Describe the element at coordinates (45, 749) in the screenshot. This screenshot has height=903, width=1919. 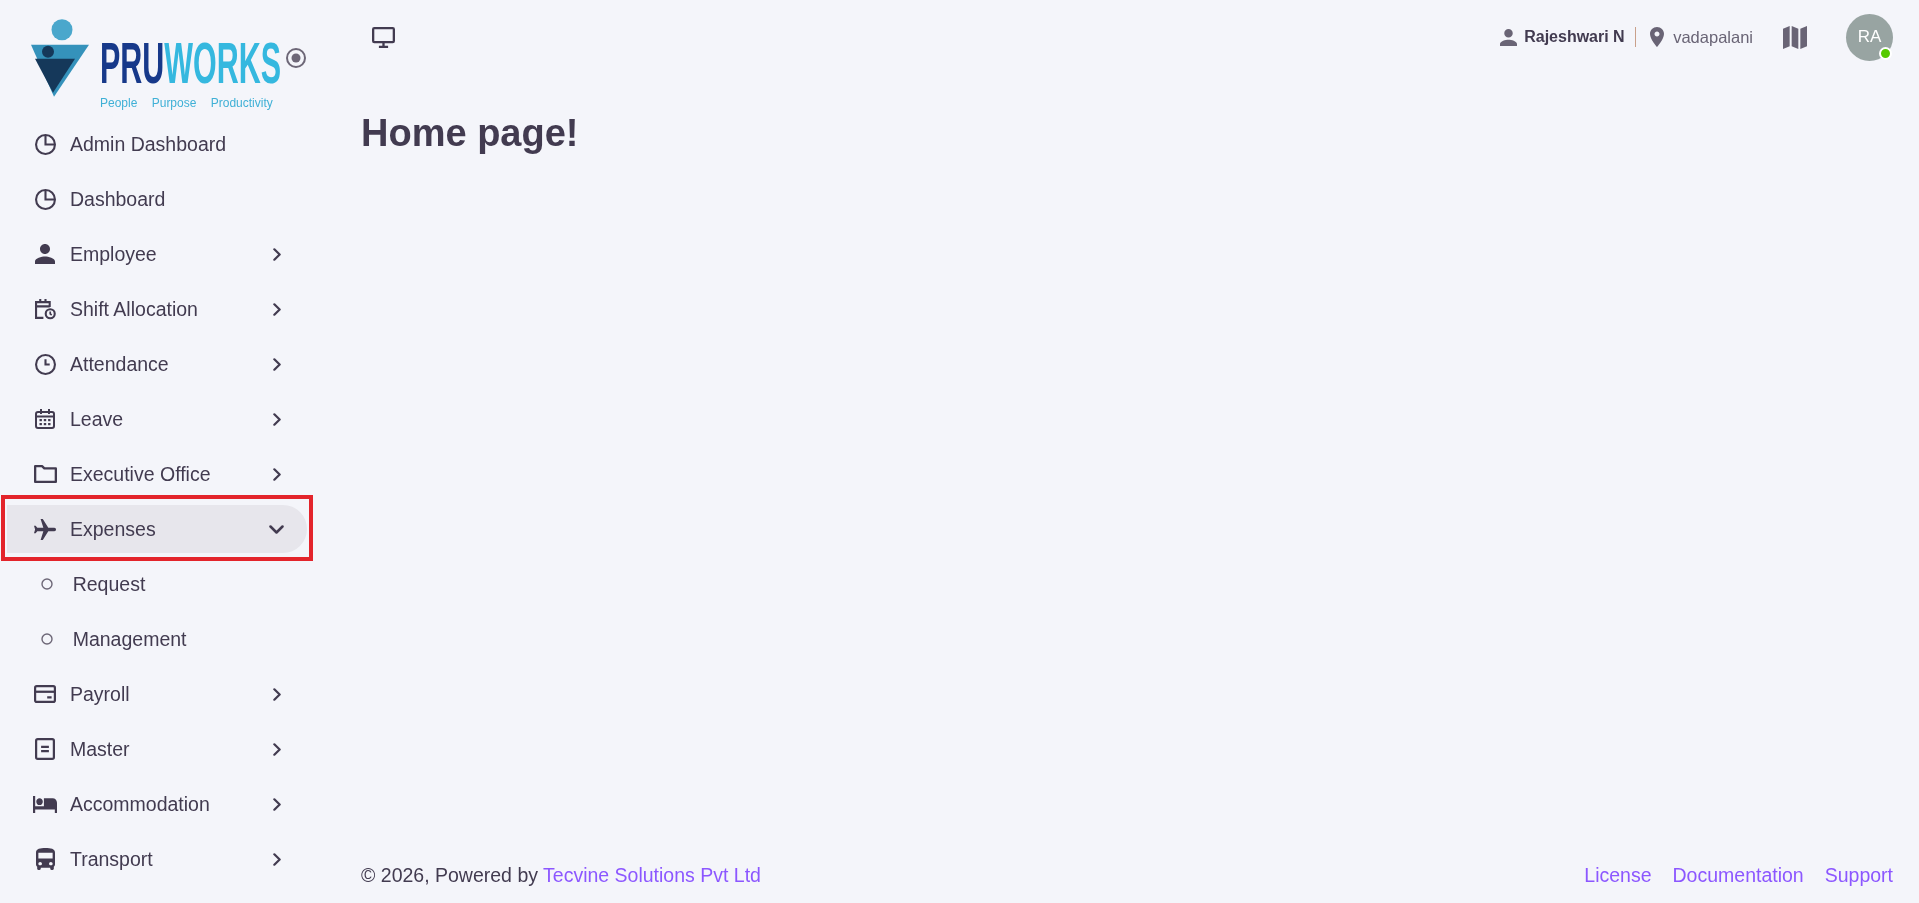
I see `document-icon` at that location.